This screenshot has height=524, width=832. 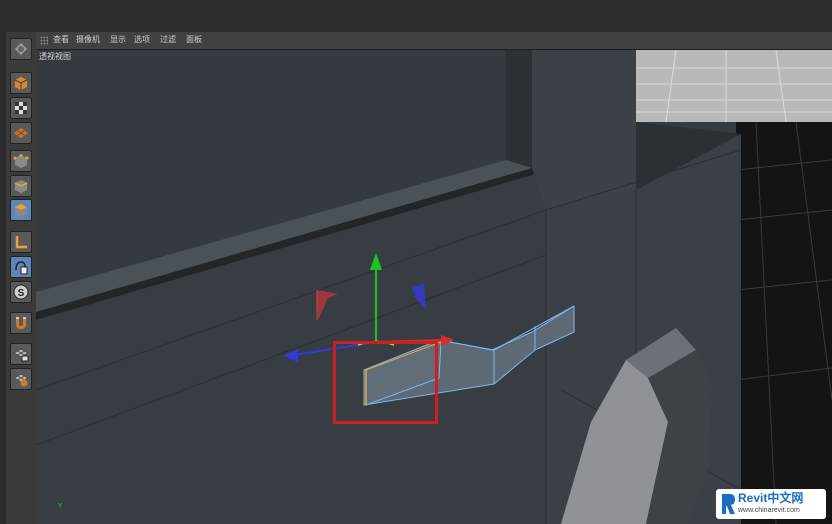 I want to click on viewport-label: 透视视图, so click(x=55, y=56).